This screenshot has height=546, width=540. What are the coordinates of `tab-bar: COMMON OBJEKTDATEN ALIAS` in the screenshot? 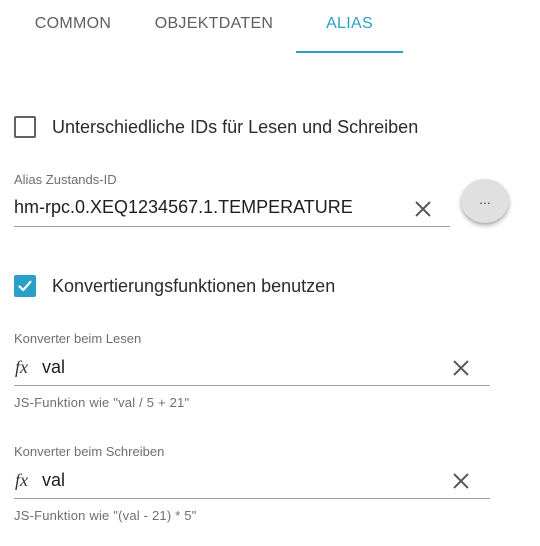 It's located at (270, 27).